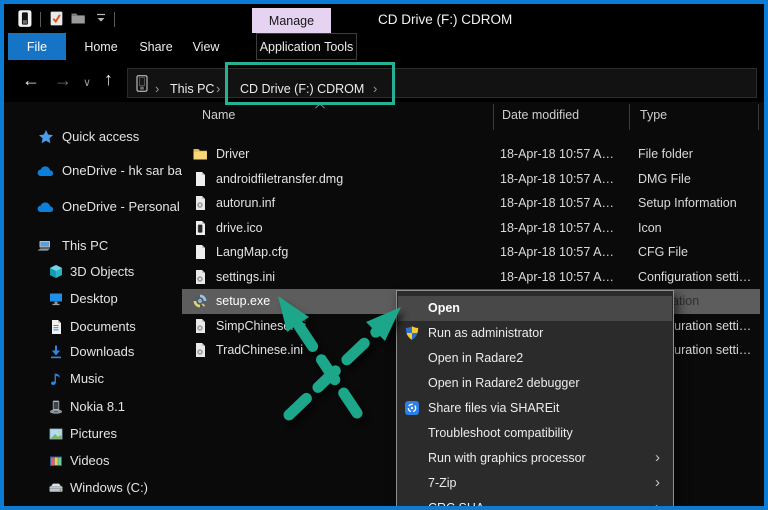 The image size is (768, 510). I want to click on film-icon, so click(56, 461).